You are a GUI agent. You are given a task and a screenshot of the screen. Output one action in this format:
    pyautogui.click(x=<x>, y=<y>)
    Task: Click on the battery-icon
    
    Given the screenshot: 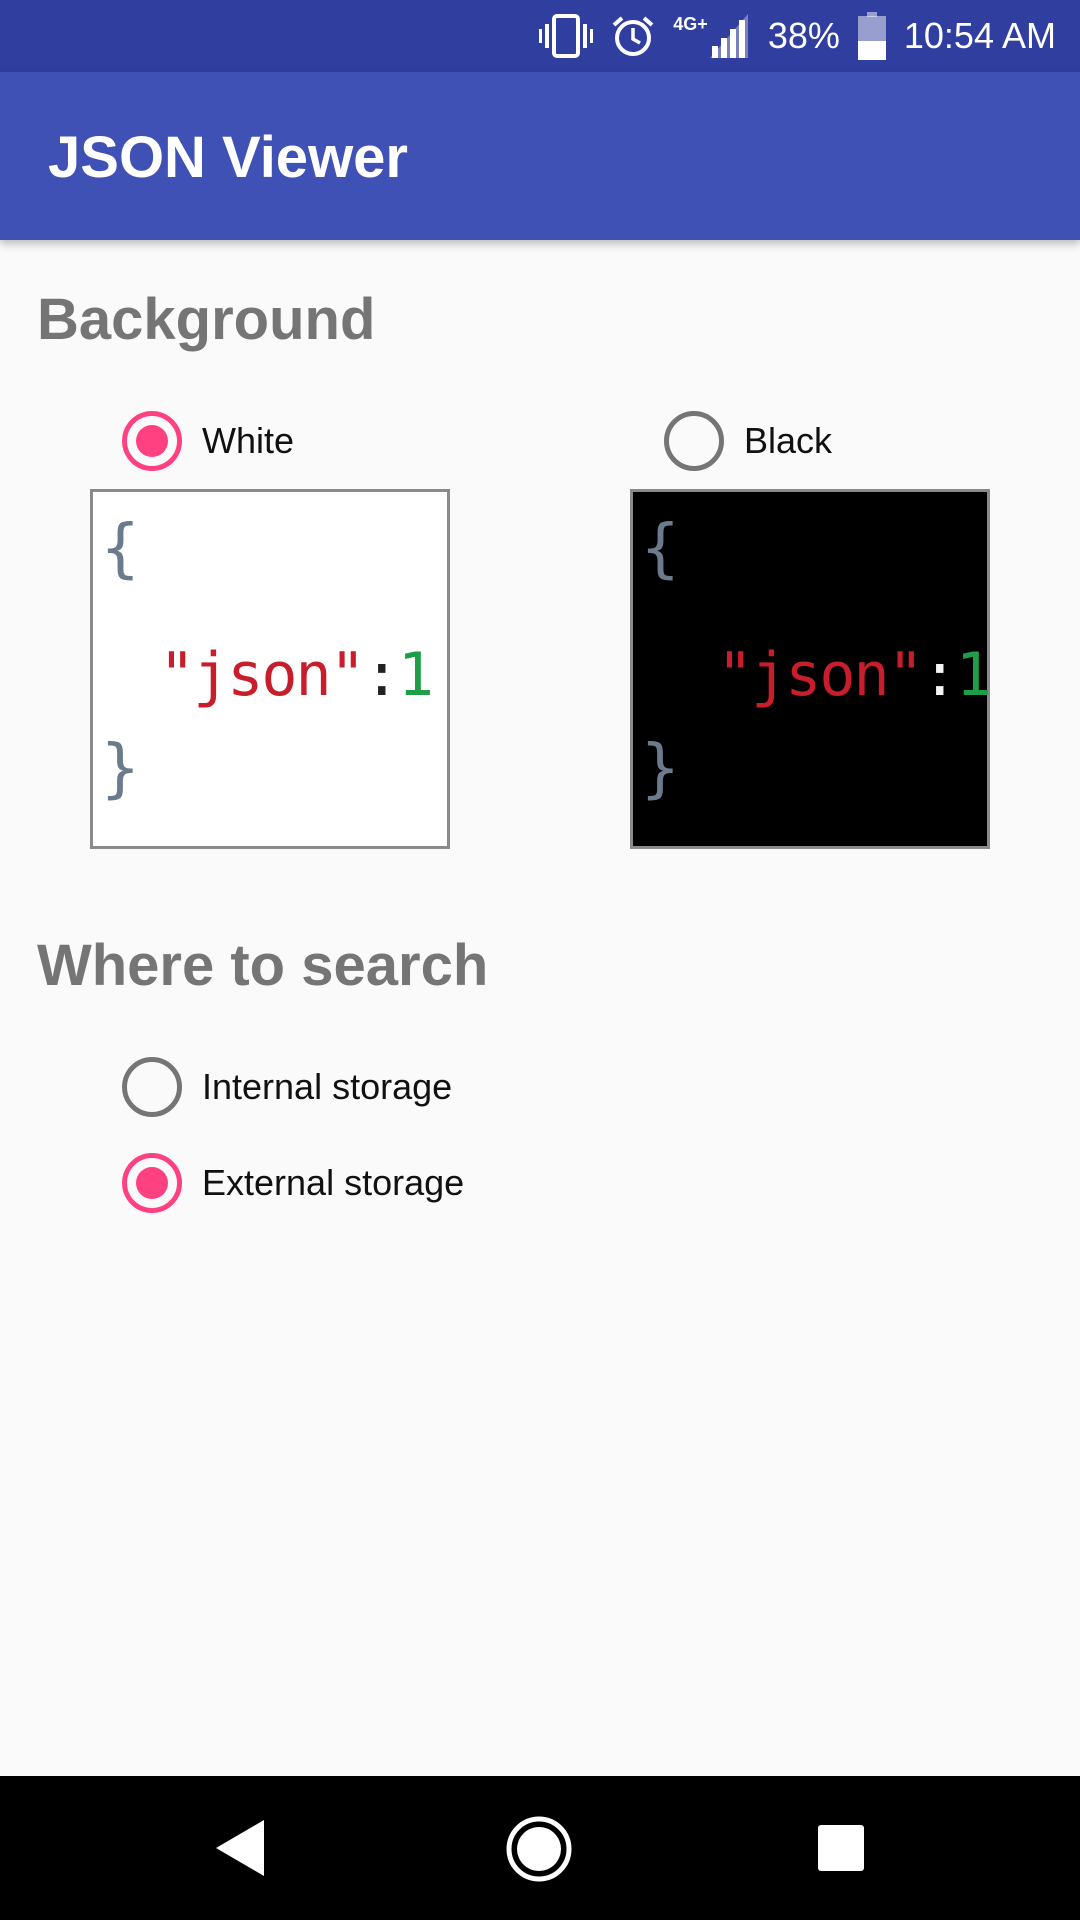 What is the action you would take?
    pyautogui.click(x=871, y=36)
    